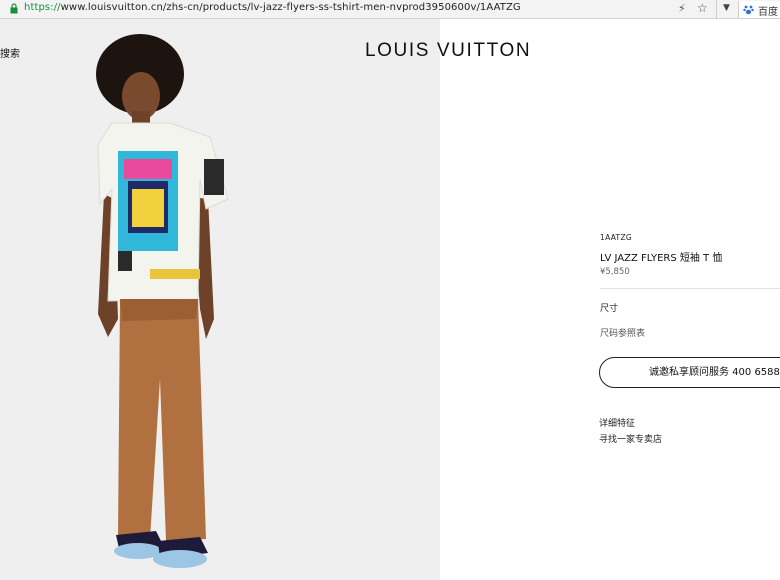 The height and width of the screenshot is (580, 780). Describe the element at coordinates (716, 9) in the screenshot. I see `toolbar-divider` at that location.